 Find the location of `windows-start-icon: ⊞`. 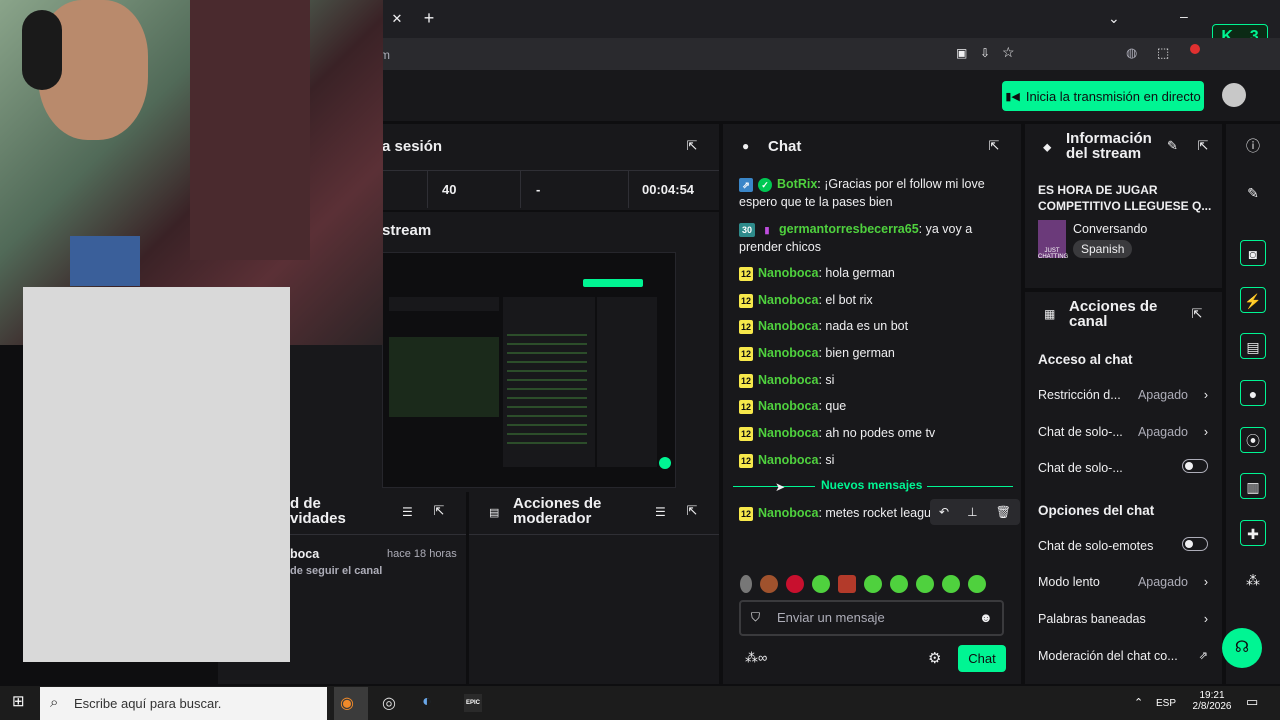

windows-start-icon: ⊞ is located at coordinates (20, 702).